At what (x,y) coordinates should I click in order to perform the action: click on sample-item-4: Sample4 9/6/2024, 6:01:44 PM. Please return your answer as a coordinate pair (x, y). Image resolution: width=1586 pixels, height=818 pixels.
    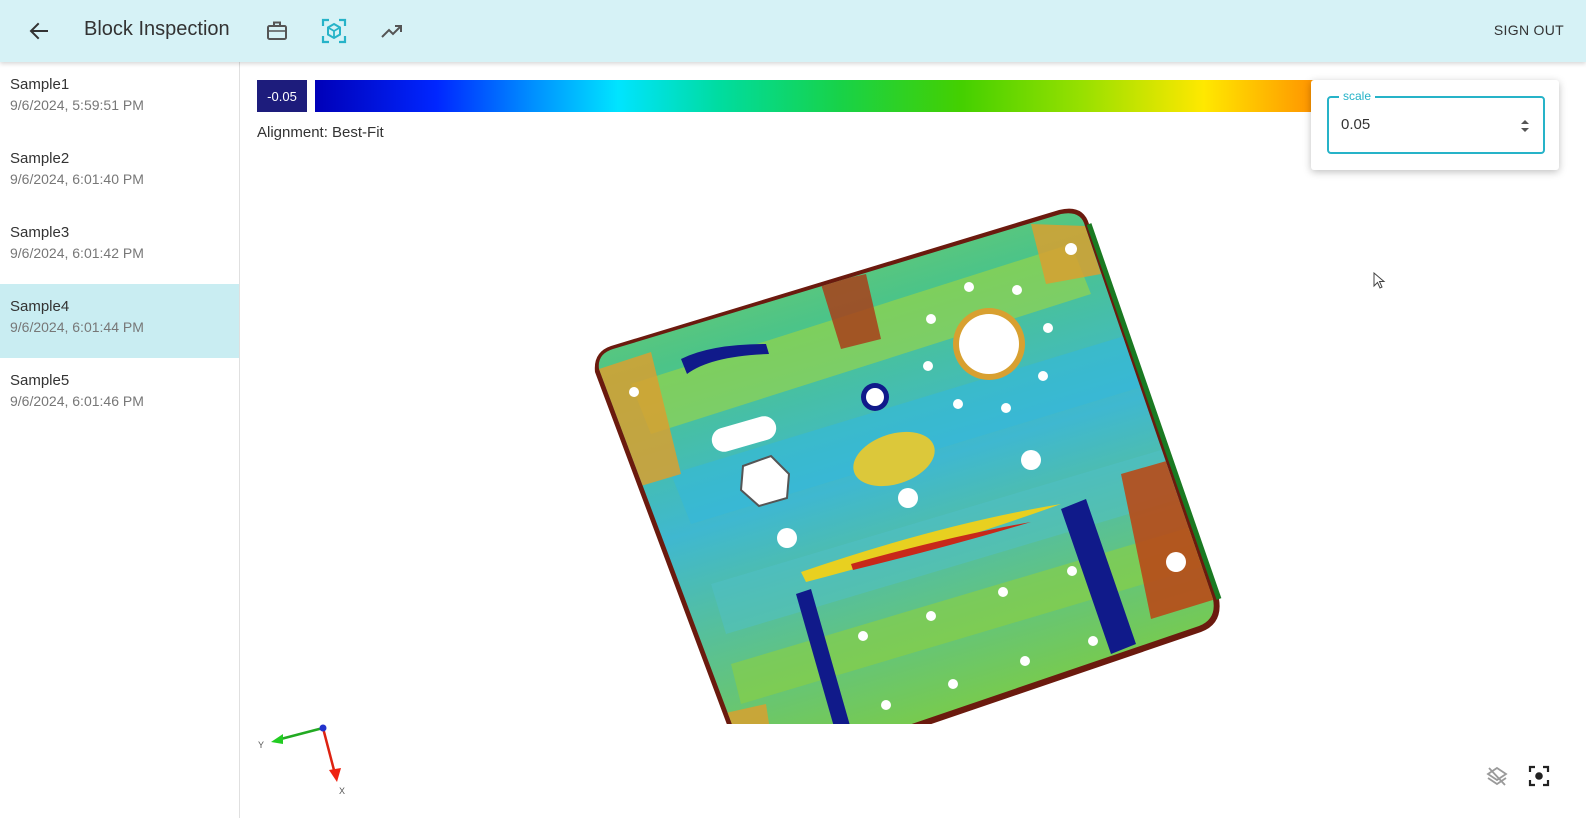
    Looking at the image, I should click on (119, 321).